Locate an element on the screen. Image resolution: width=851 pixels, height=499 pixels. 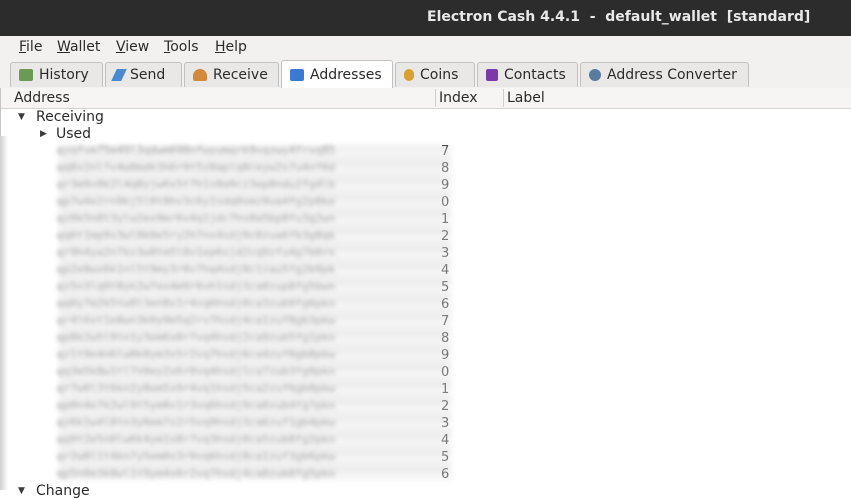
tab-coins-label: Coins is located at coordinates (439, 75).